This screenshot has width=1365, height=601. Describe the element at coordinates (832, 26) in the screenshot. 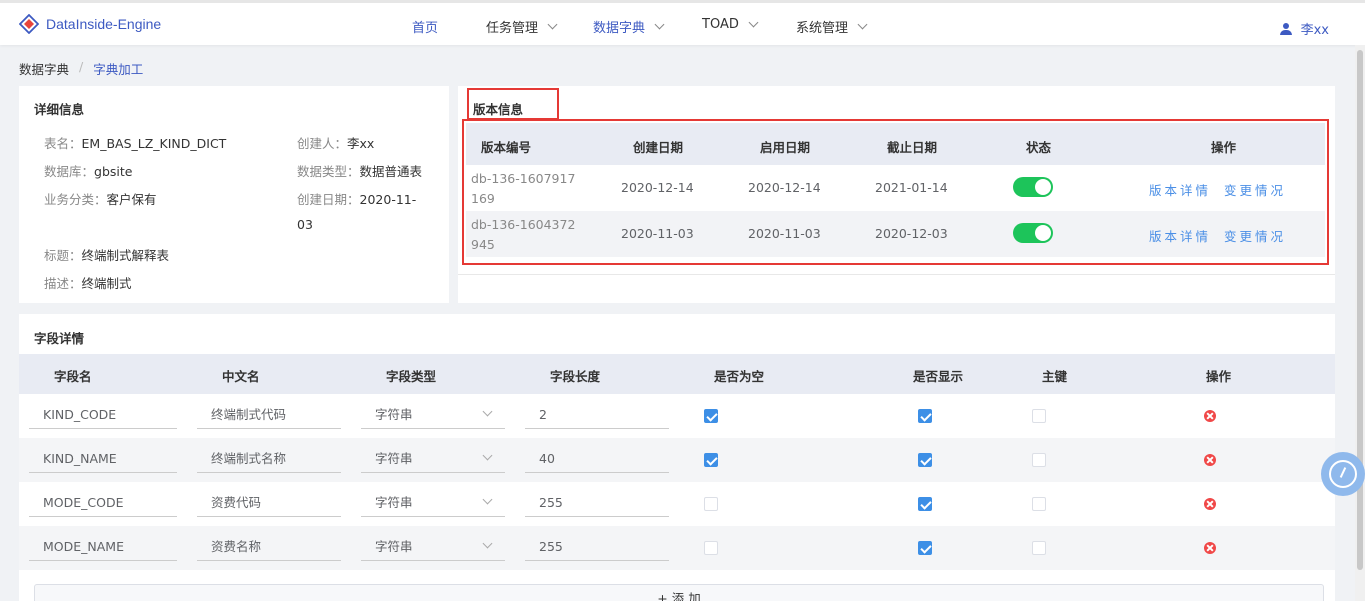

I see `nav-item-system-management: 系统管理` at that location.